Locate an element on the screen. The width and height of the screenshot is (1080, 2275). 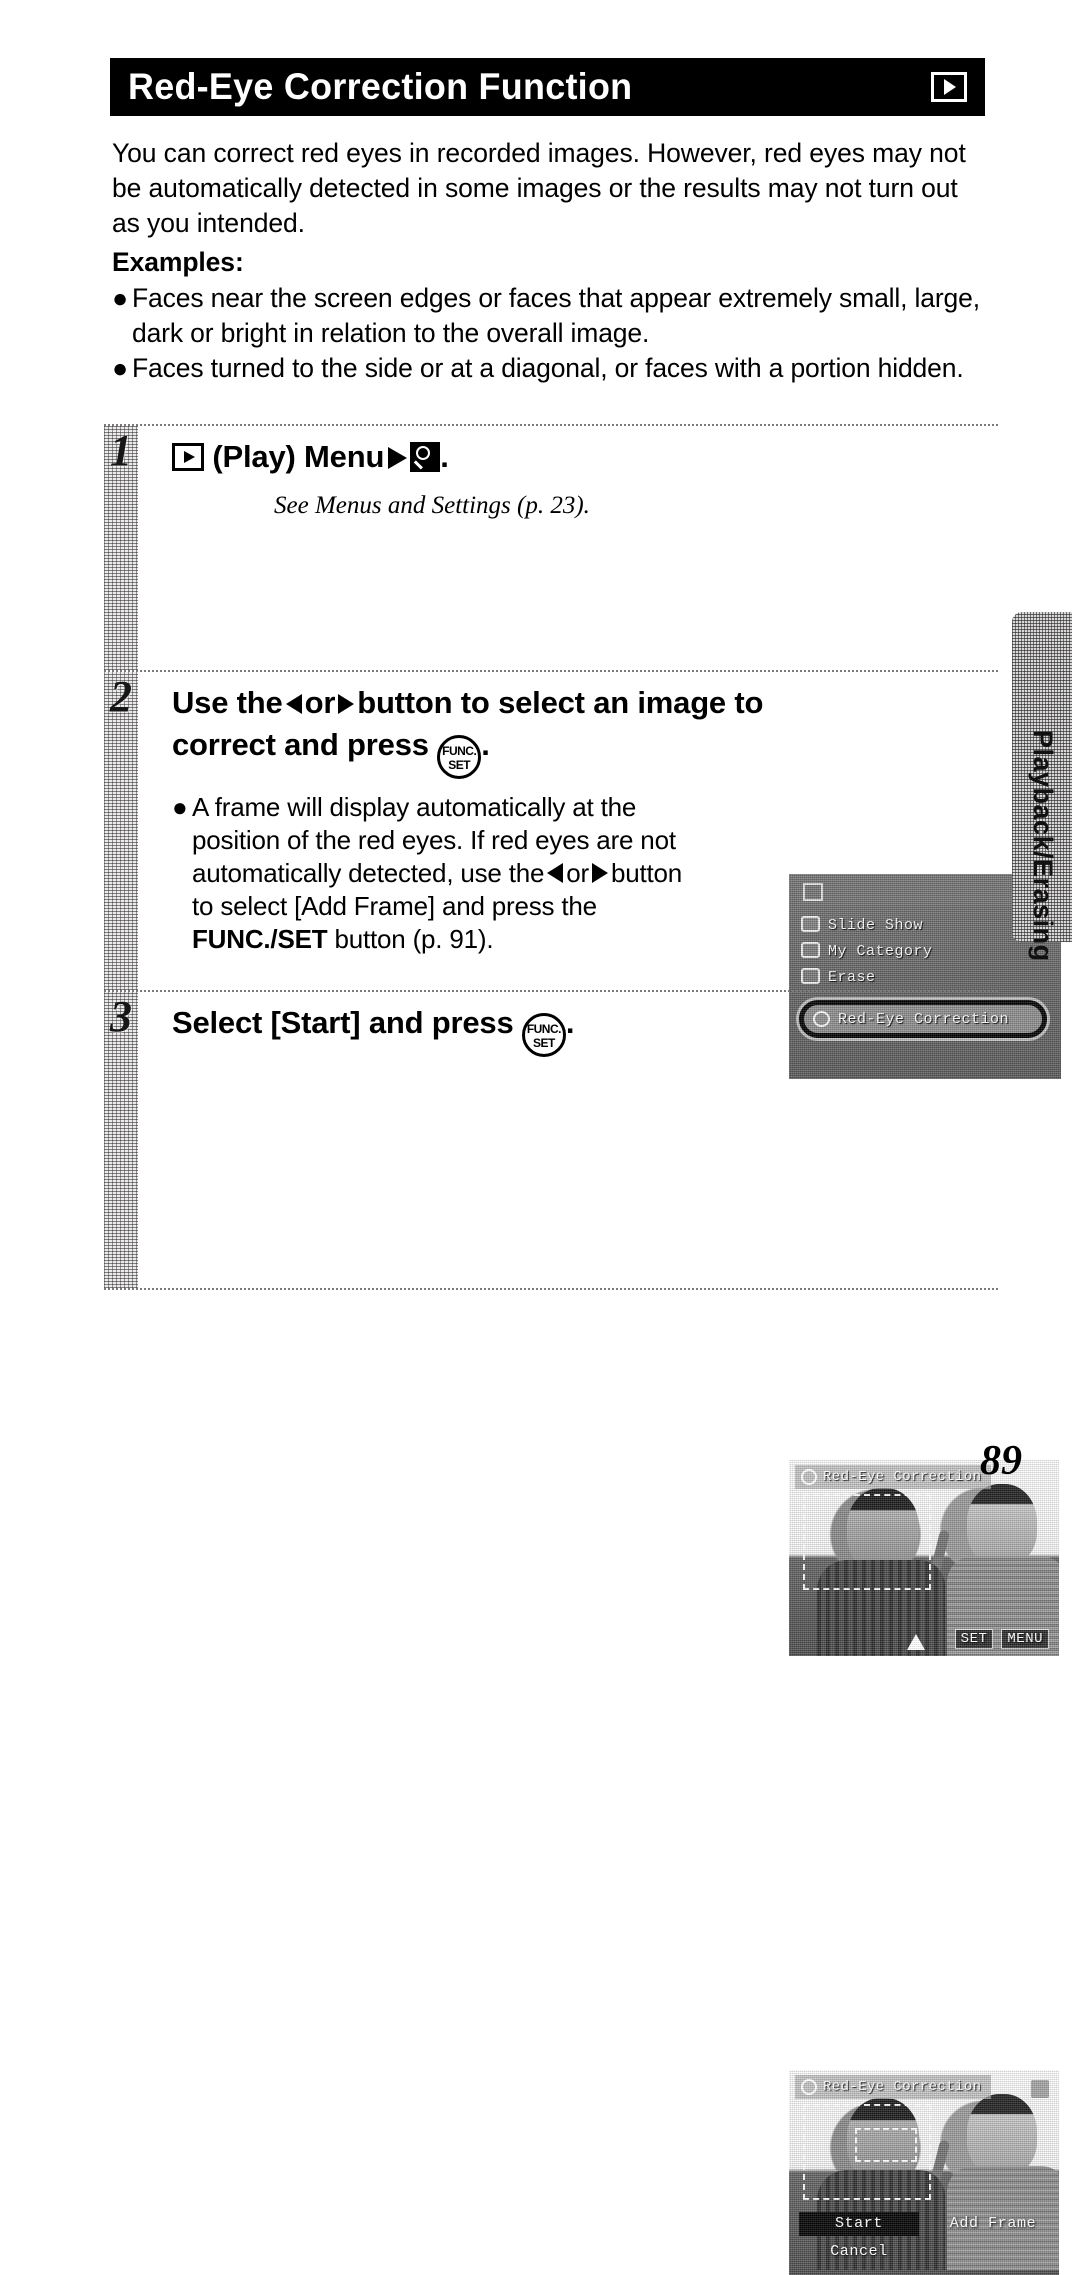
lcd-red-eye-frame is located at coordinates (886, 2145).